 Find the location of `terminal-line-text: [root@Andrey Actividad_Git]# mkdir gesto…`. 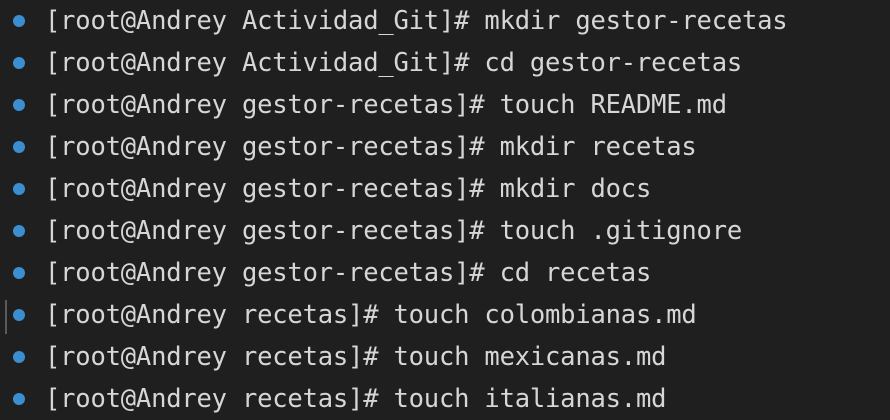

terminal-line-text: [root@Andrey Actividad_Git]# mkdir gesto… is located at coordinates (416, 21).